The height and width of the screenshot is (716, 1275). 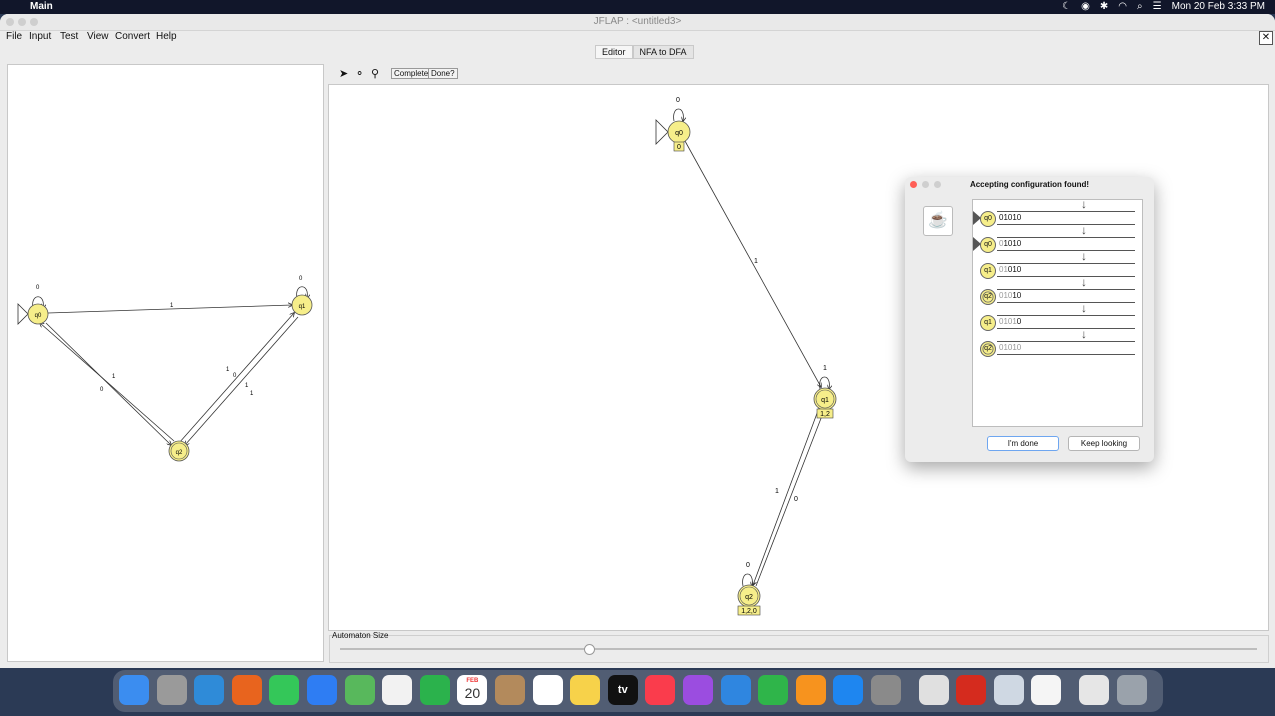 I want to click on menu-file: File, so click(x=14, y=36).